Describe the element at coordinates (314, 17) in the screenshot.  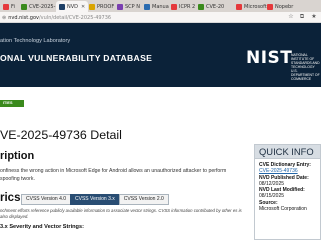
I see `favorites-icon: ★` at that location.